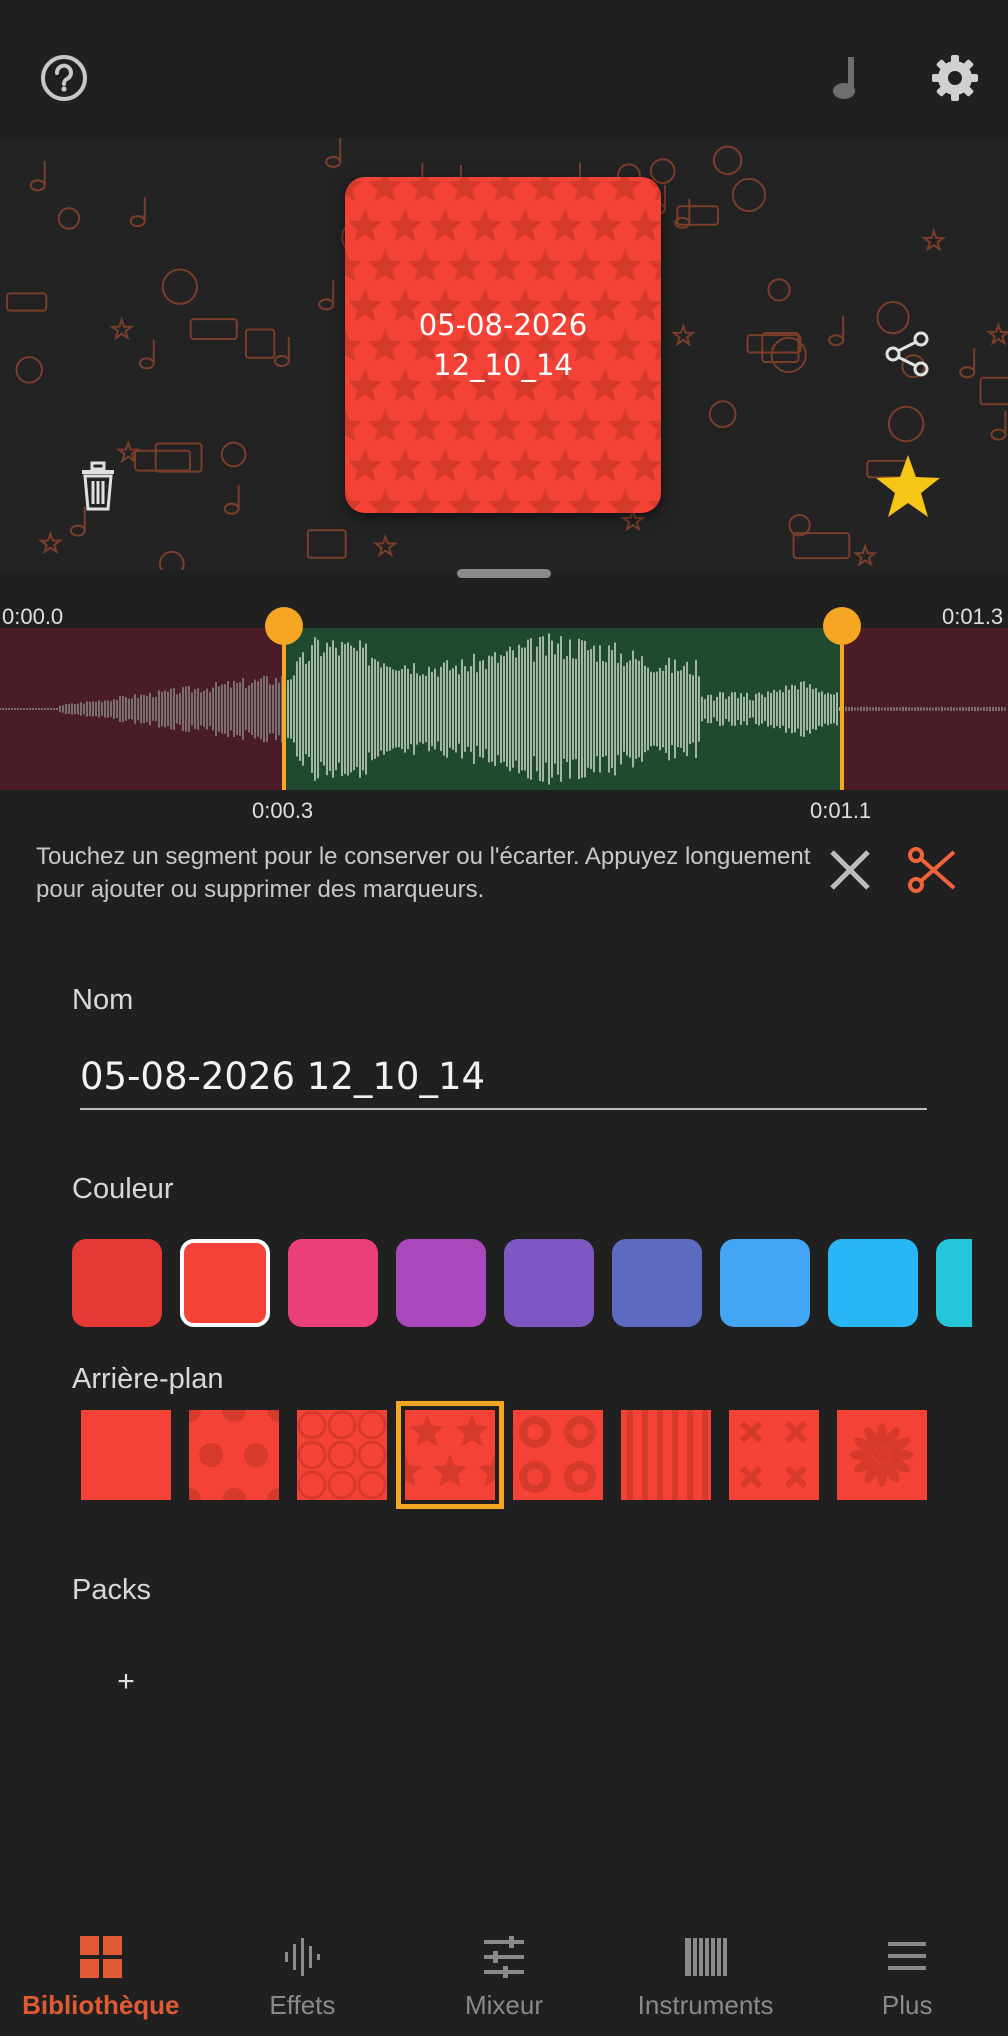 The width and height of the screenshot is (1008, 2036). I want to click on music-note-icon, so click(844, 78).